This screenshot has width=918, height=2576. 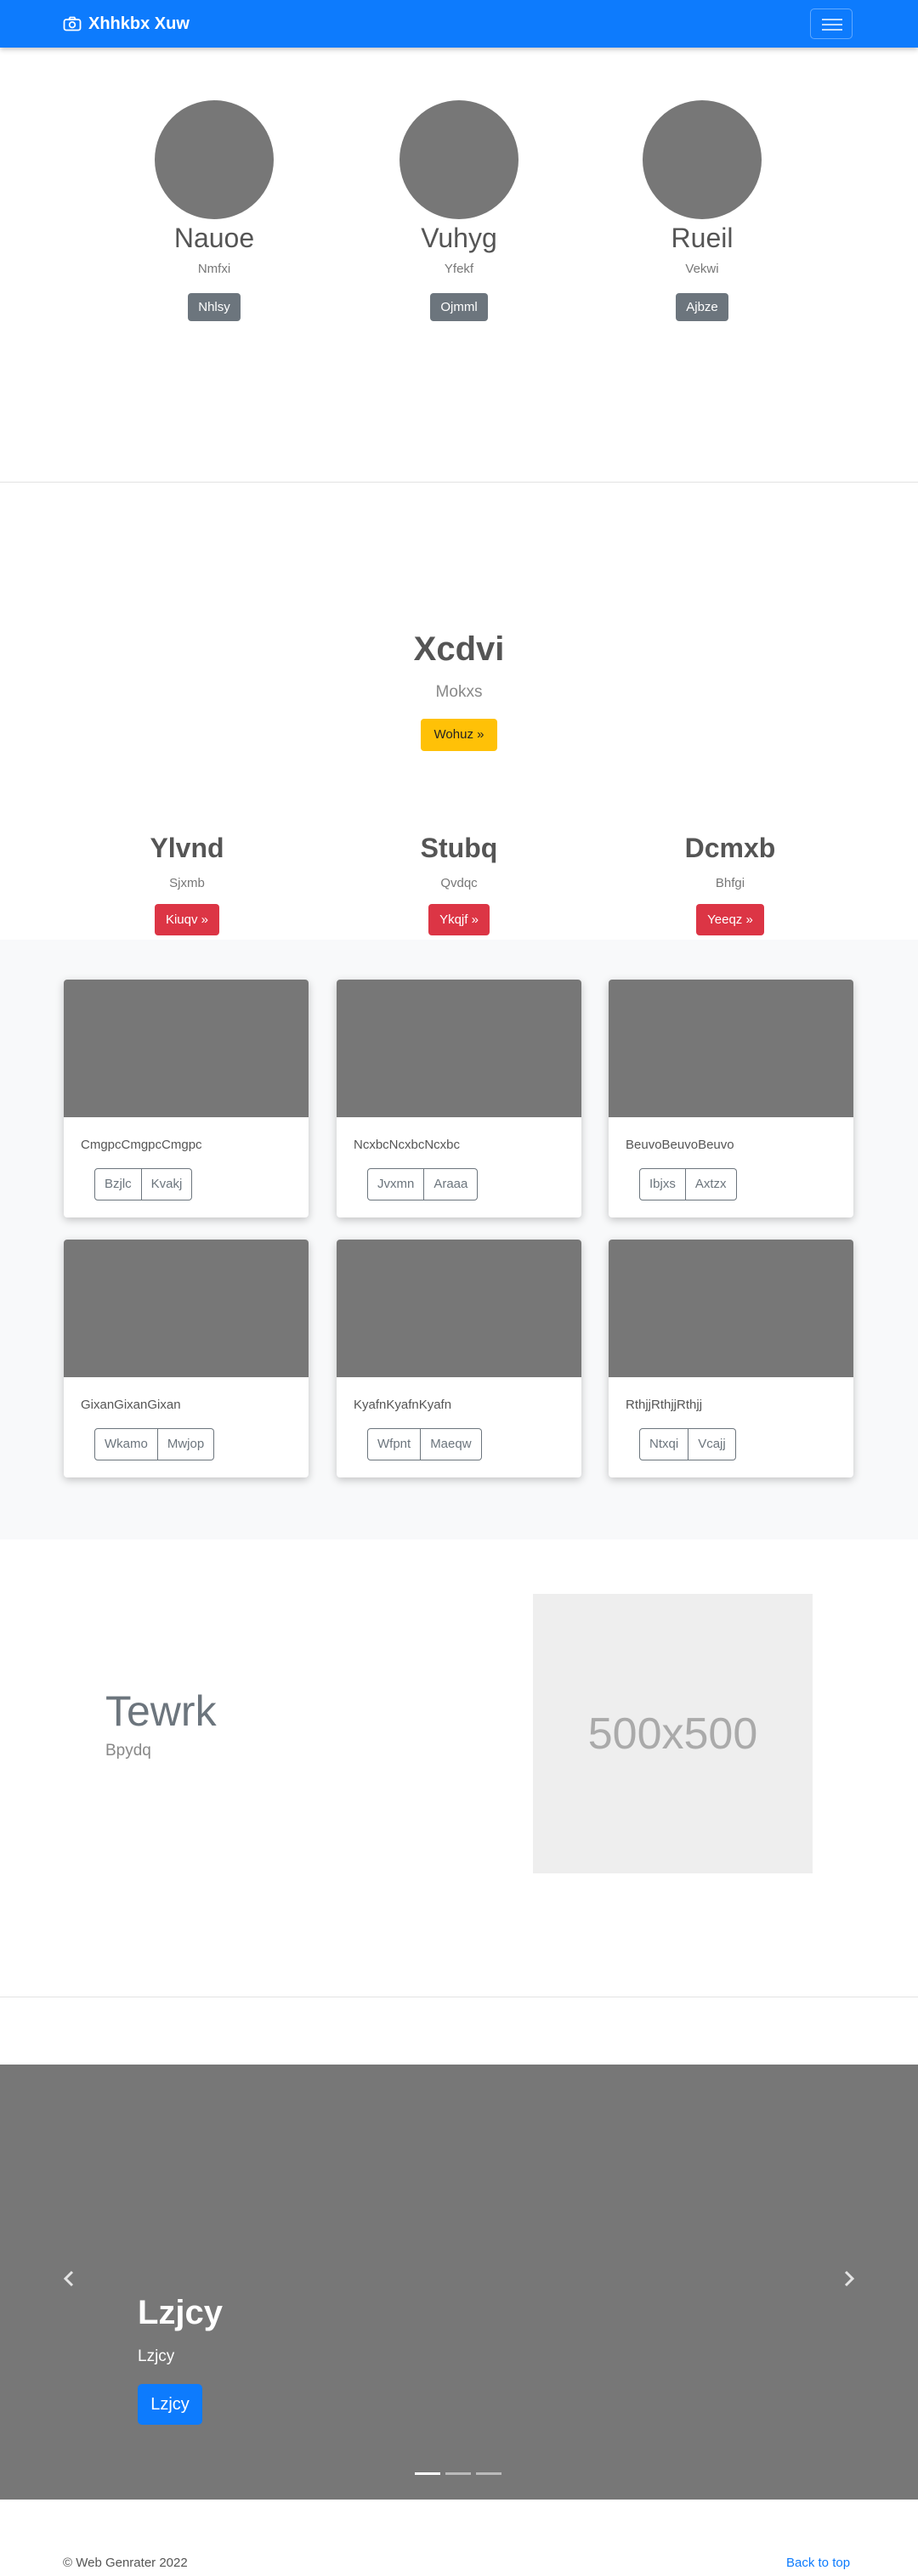 I want to click on card-text: BeuvoBeuvoBeuvo, so click(x=680, y=1145).